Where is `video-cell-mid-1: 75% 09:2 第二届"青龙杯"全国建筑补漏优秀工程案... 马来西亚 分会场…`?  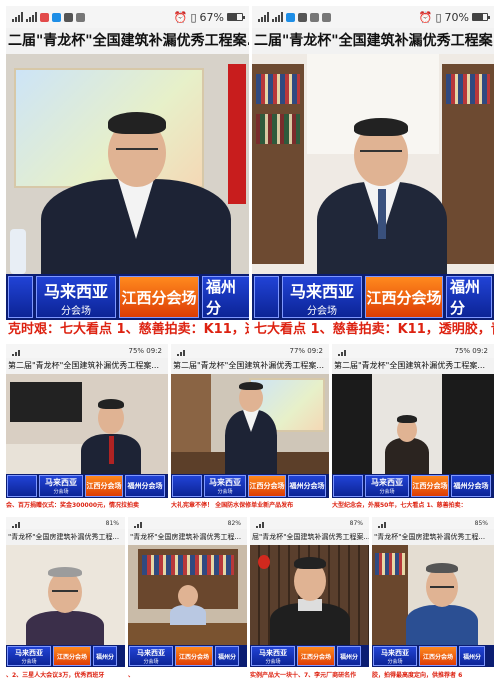
video-cell-mid-1: 75% 09:2 第二届"青龙杯"全国建筑补漏优秀工程案... 马来西亚 分会场… is located at coordinates (87, 429).